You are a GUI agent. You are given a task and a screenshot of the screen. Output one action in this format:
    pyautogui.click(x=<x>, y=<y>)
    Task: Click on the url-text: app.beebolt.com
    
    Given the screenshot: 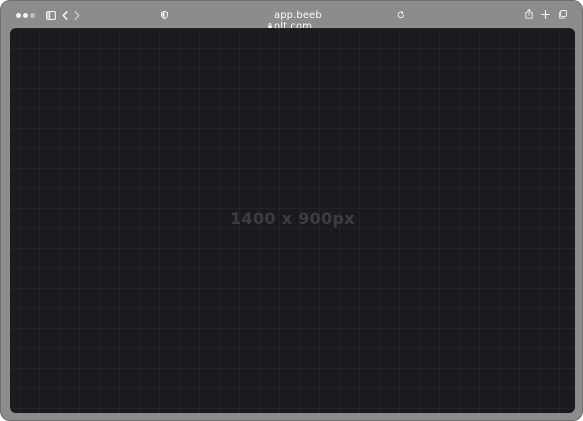 What is the action you would take?
    pyautogui.click(x=298, y=20)
    